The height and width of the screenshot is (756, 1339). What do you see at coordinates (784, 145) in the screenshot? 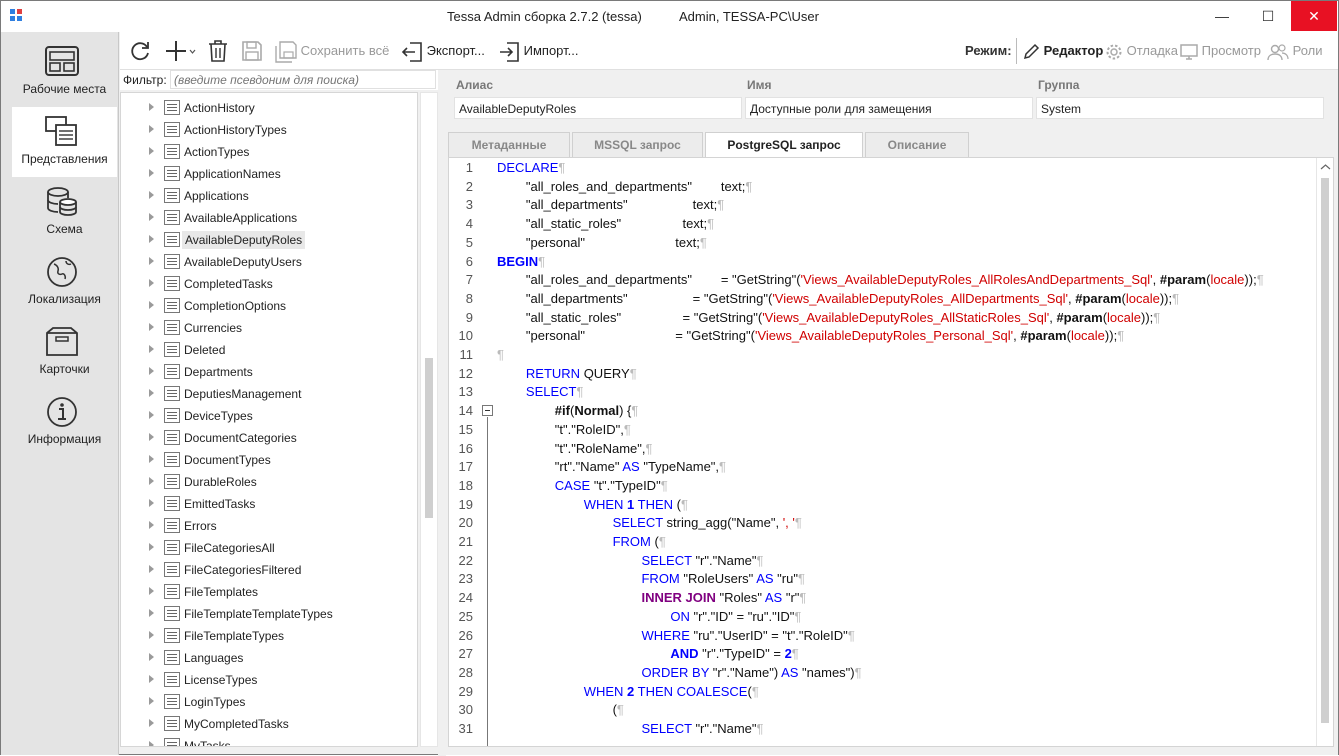
I see `tab-postgresql: PostgreSQL запрос` at bounding box center [784, 145].